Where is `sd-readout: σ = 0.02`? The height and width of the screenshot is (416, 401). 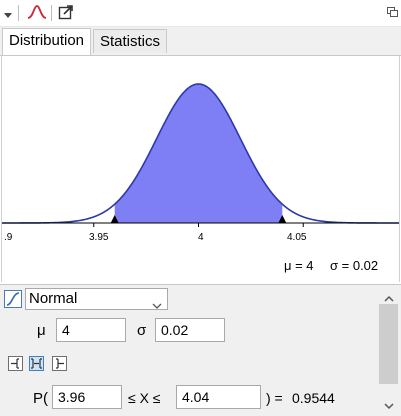 sd-readout: σ = 0.02 is located at coordinates (354, 265).